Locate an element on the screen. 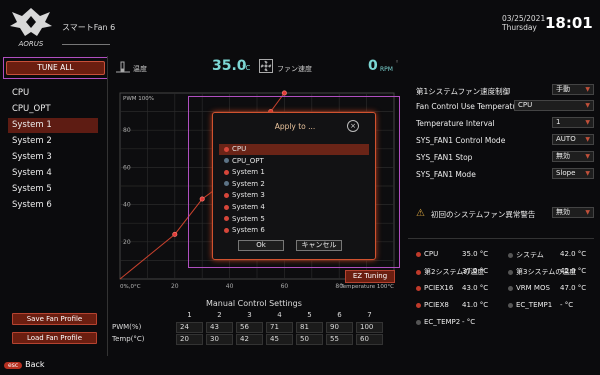 This screenshot has height=375, width=600. monitor-name: EC_TEMP1 is located at coordinates (534, 305).